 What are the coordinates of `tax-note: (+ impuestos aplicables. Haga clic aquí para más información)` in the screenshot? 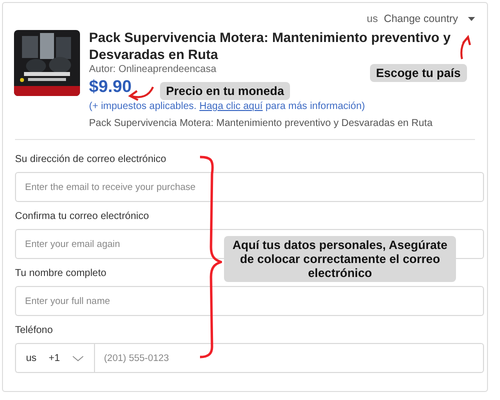 It's located at (227, 106).